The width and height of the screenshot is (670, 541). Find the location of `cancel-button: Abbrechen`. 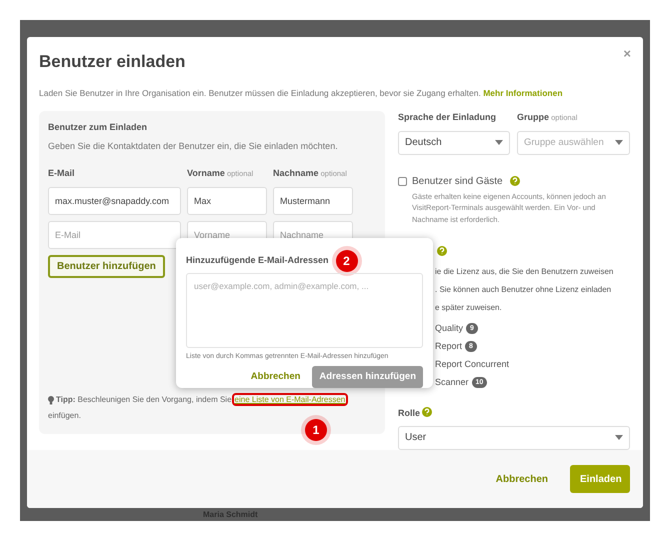

cancel-button: Abbrechen is located at coordinates (522, 479).